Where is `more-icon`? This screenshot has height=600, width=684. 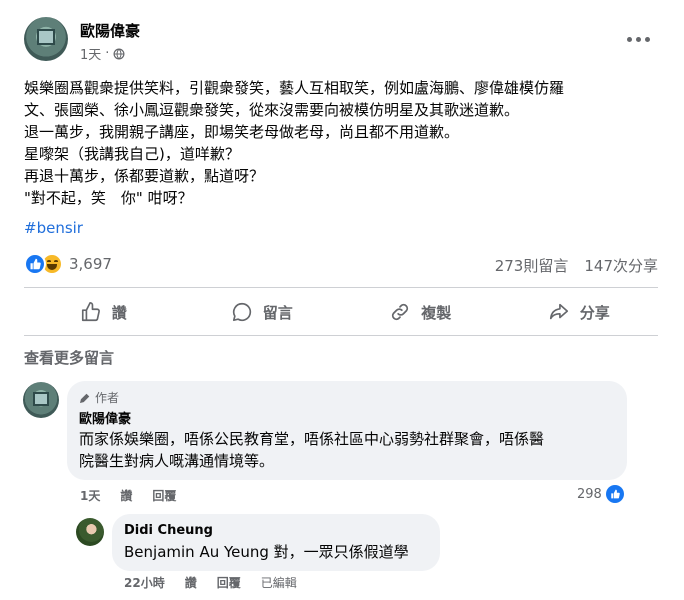
more-icon is located at coordinates (638, 39).